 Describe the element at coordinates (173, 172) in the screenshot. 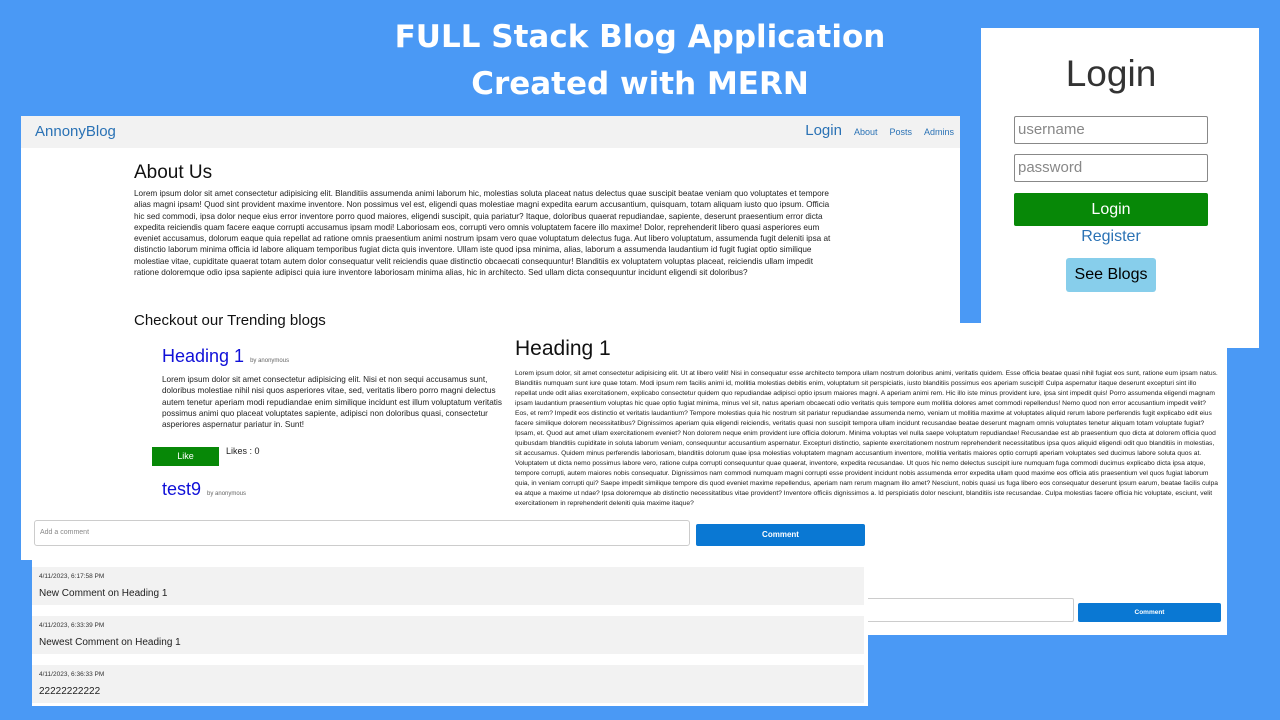

I see `about-title: About Us` at that location.